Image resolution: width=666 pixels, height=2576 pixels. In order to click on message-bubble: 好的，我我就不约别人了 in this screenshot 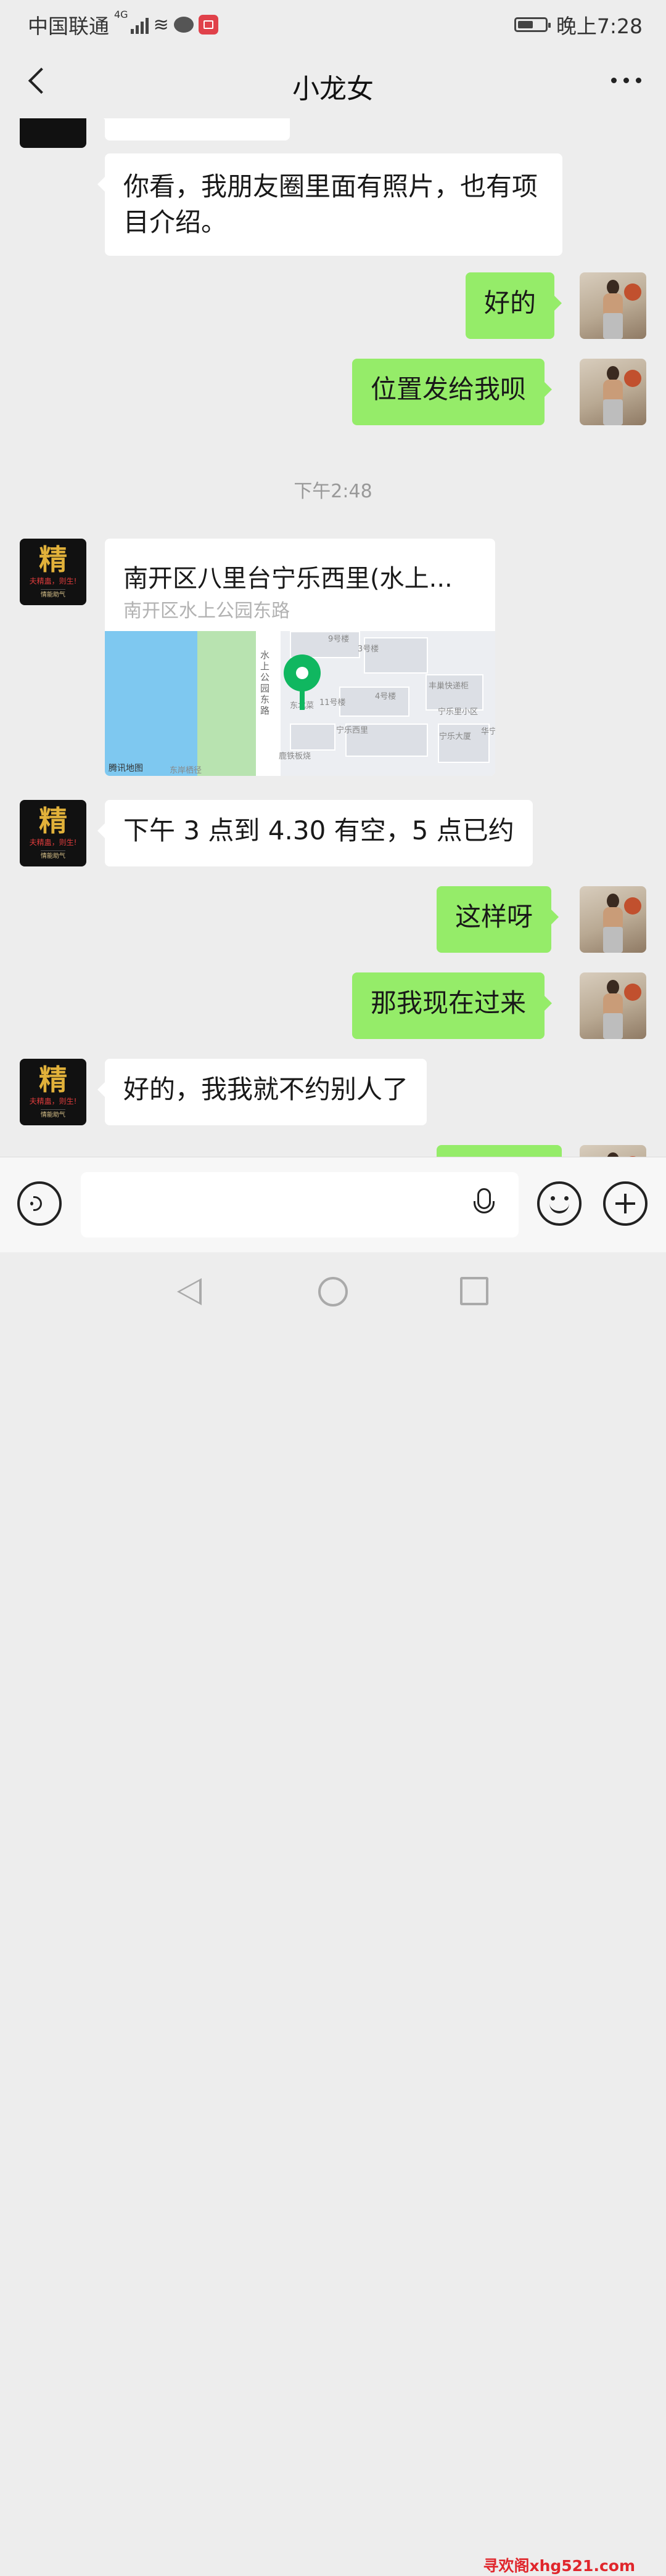, I will do `click(262, 1092)`.